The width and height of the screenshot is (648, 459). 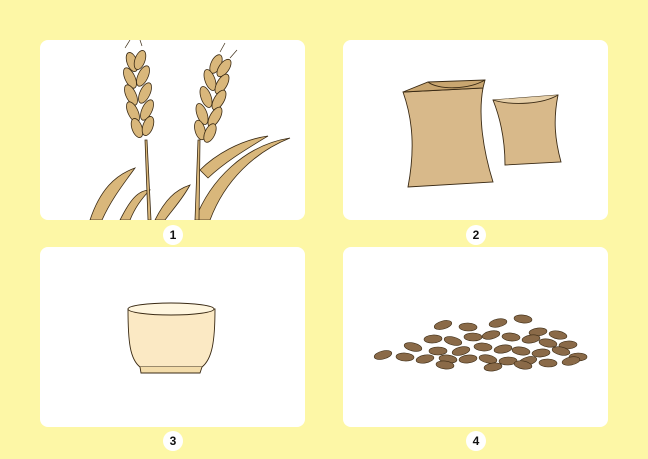 What do you see at coordinates (173, 441) in the screenshot?
I see `card-number-3: 3` at bounding box center [173, 441].